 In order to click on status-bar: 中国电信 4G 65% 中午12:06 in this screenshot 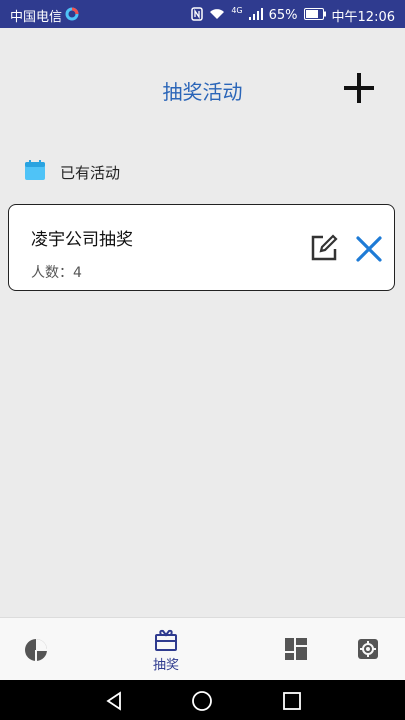, I will do `click(202, 14)`.